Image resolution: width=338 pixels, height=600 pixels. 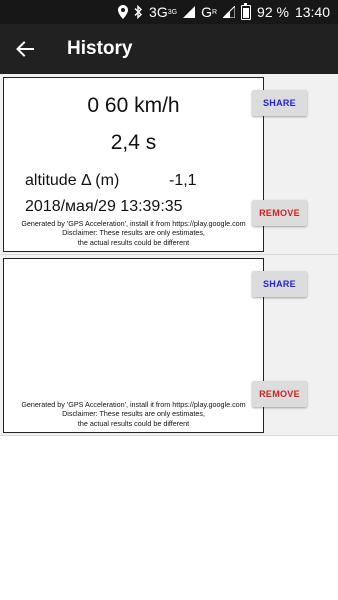 I want to click on network-g: GR, so click(x=209, y=12).